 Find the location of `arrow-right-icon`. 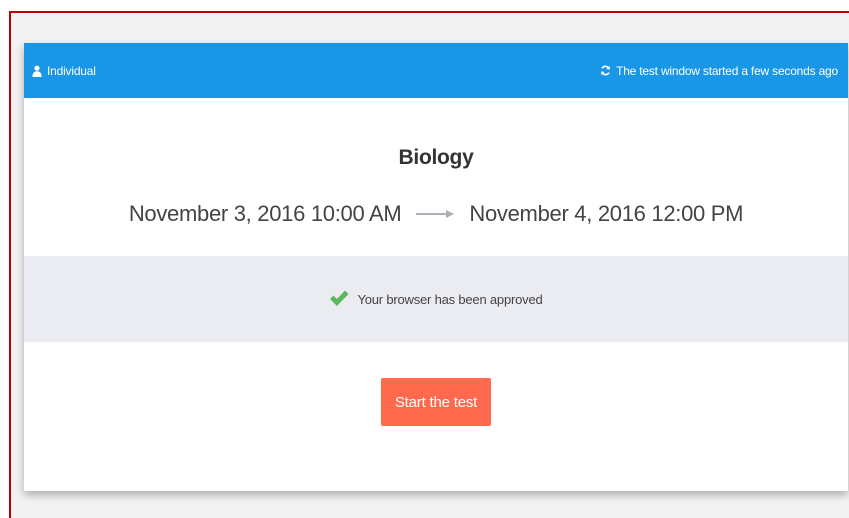

arrow-right-icon is located at coordinates (435, 214).